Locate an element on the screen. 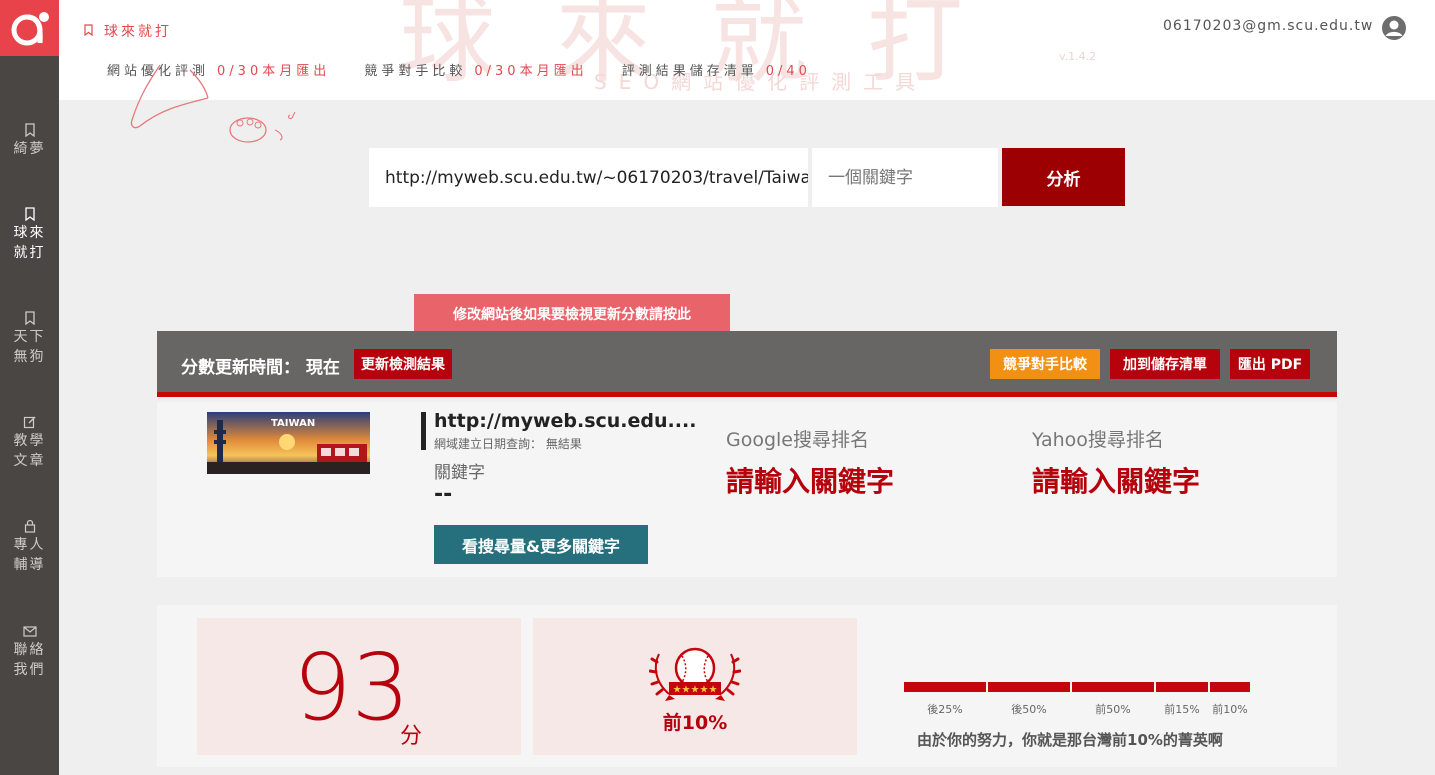  quota-saved-list: 評測結果儲存清單 0/40 is located at coordinates (716, 69).